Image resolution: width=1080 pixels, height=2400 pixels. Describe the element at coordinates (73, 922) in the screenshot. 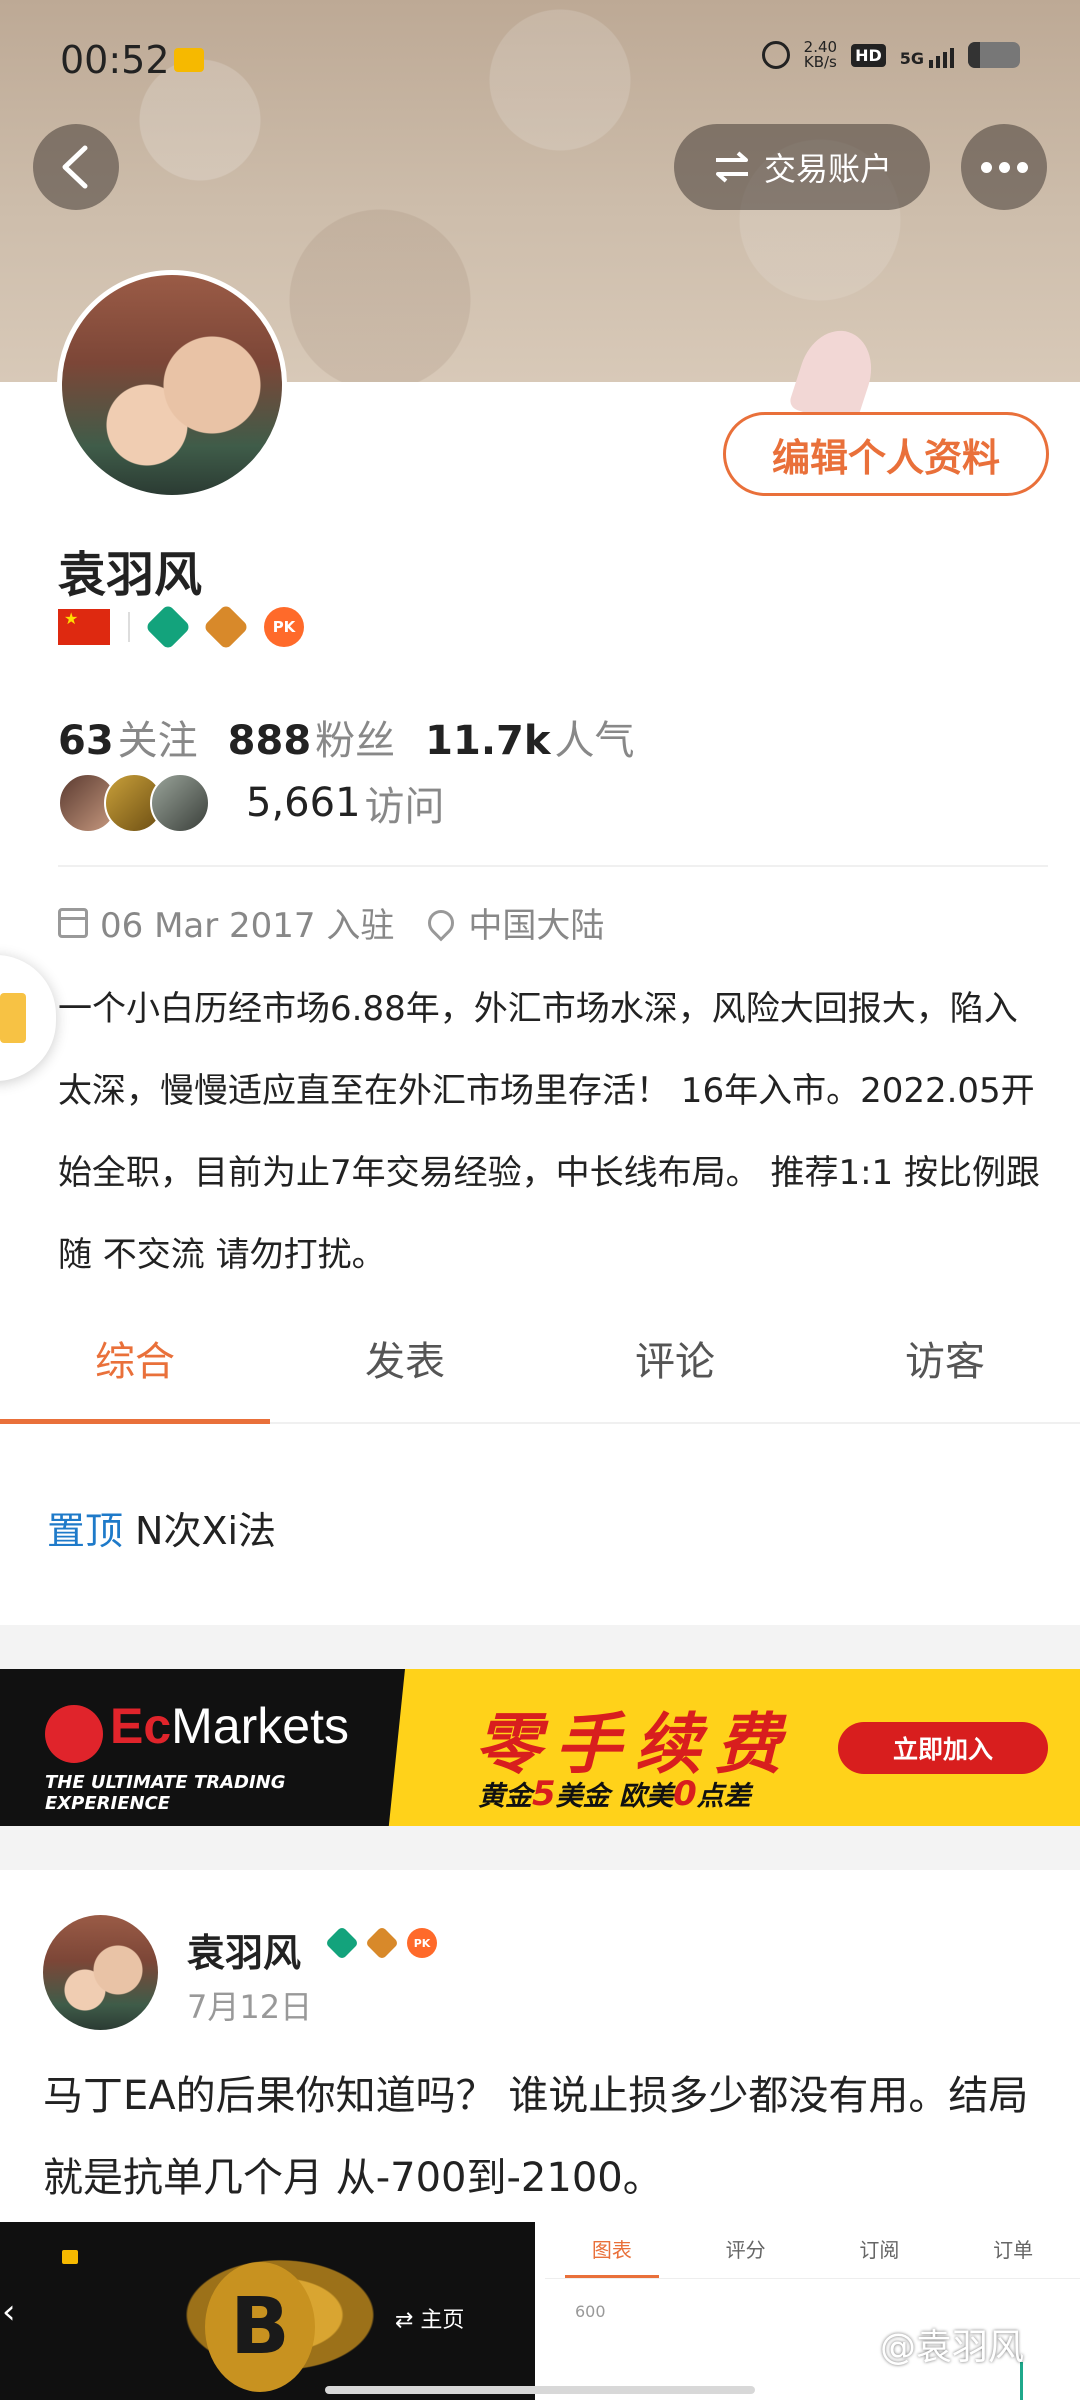

I see `calendar-icon` at that location.